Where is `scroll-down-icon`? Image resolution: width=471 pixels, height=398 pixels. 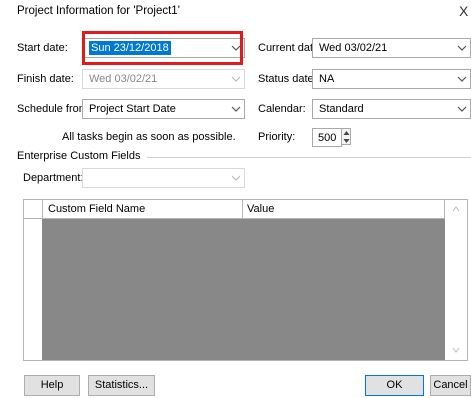 scroll-down-icon is located at coordinates (456, 350).